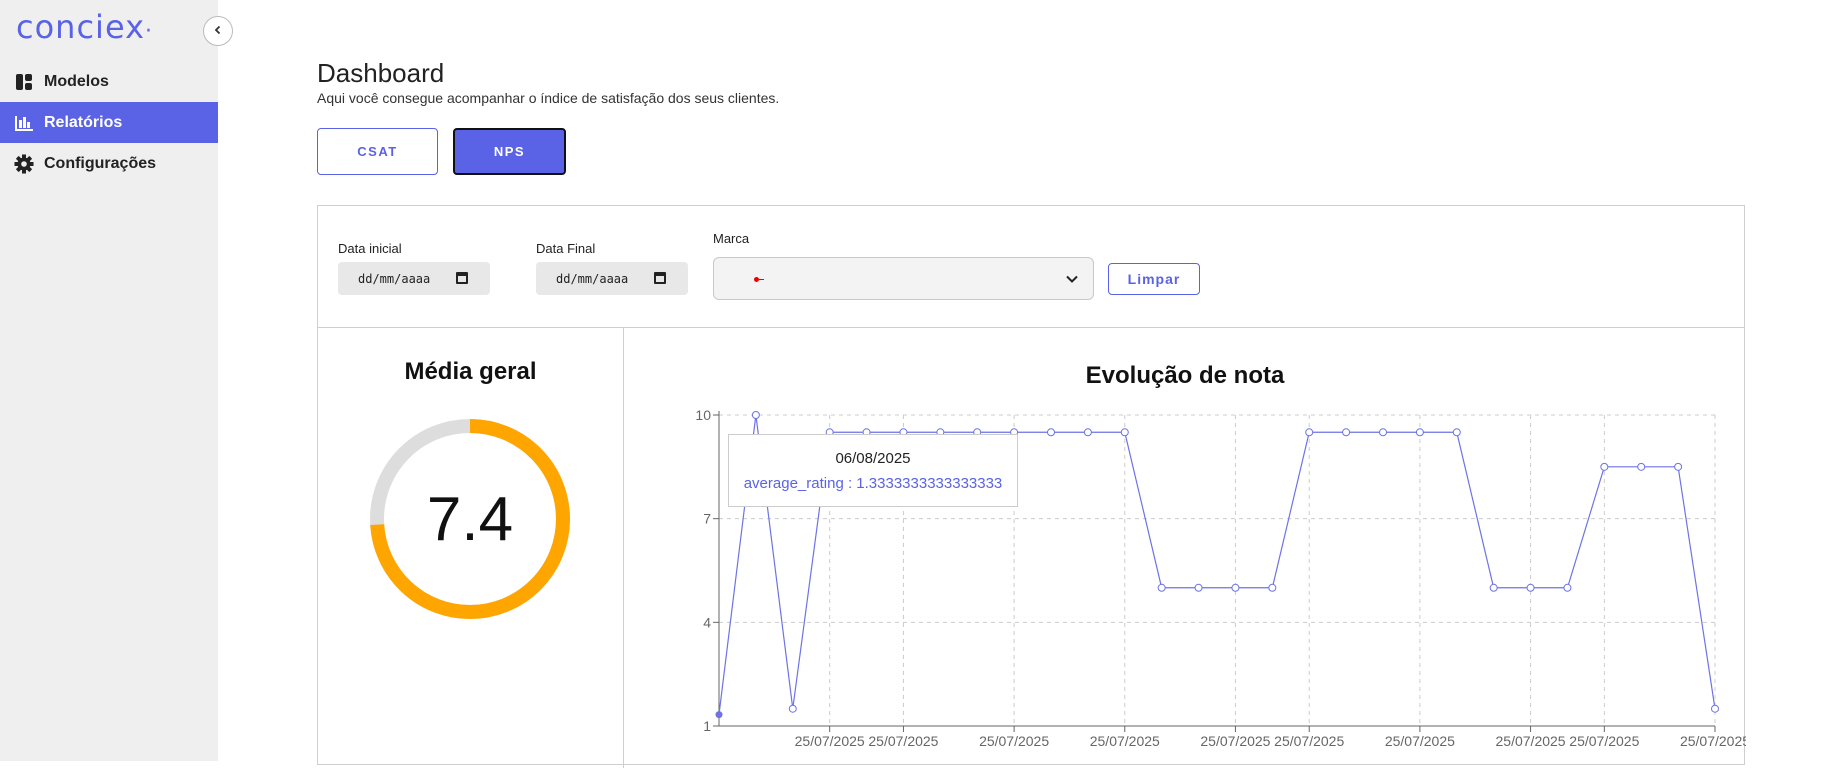 The width and height of the screenshot is (1826, 768). Describe the element at coordinates (731, 238) in the screenshot. I see `brand-label: Marca` at that location.